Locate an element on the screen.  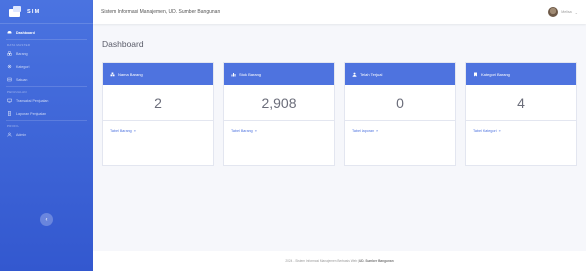
user-name: Melisa is located at coordinates (566, 12).